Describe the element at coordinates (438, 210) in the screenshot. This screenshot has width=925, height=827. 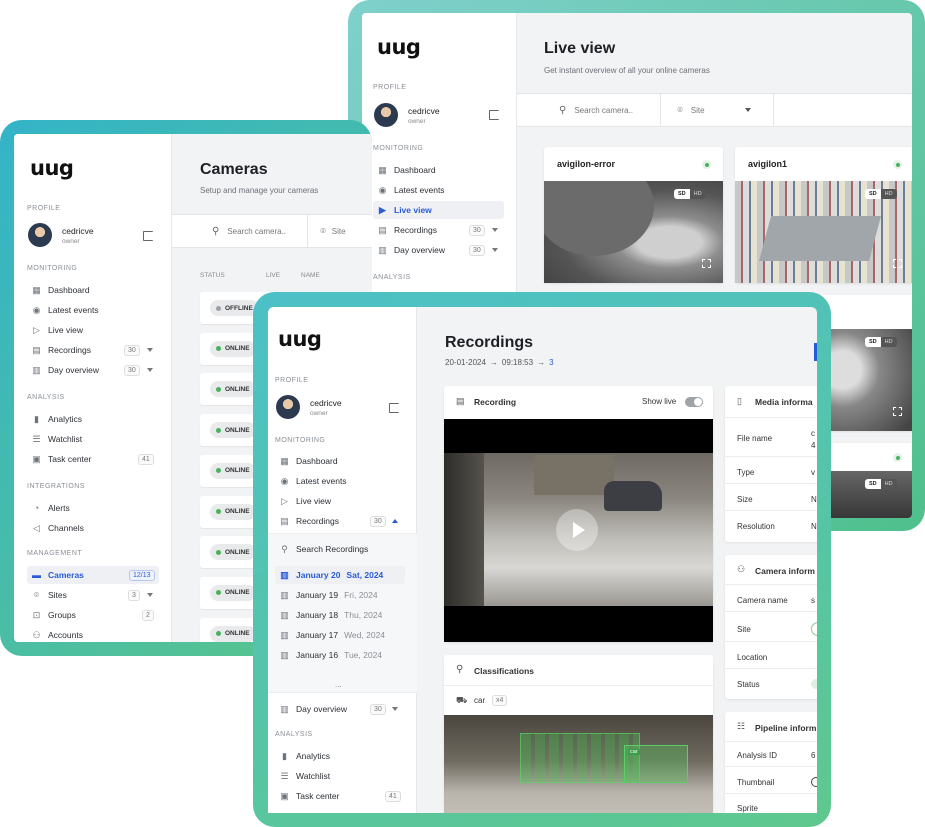
I see `nav-live-view: ▶ Live view` at that location.